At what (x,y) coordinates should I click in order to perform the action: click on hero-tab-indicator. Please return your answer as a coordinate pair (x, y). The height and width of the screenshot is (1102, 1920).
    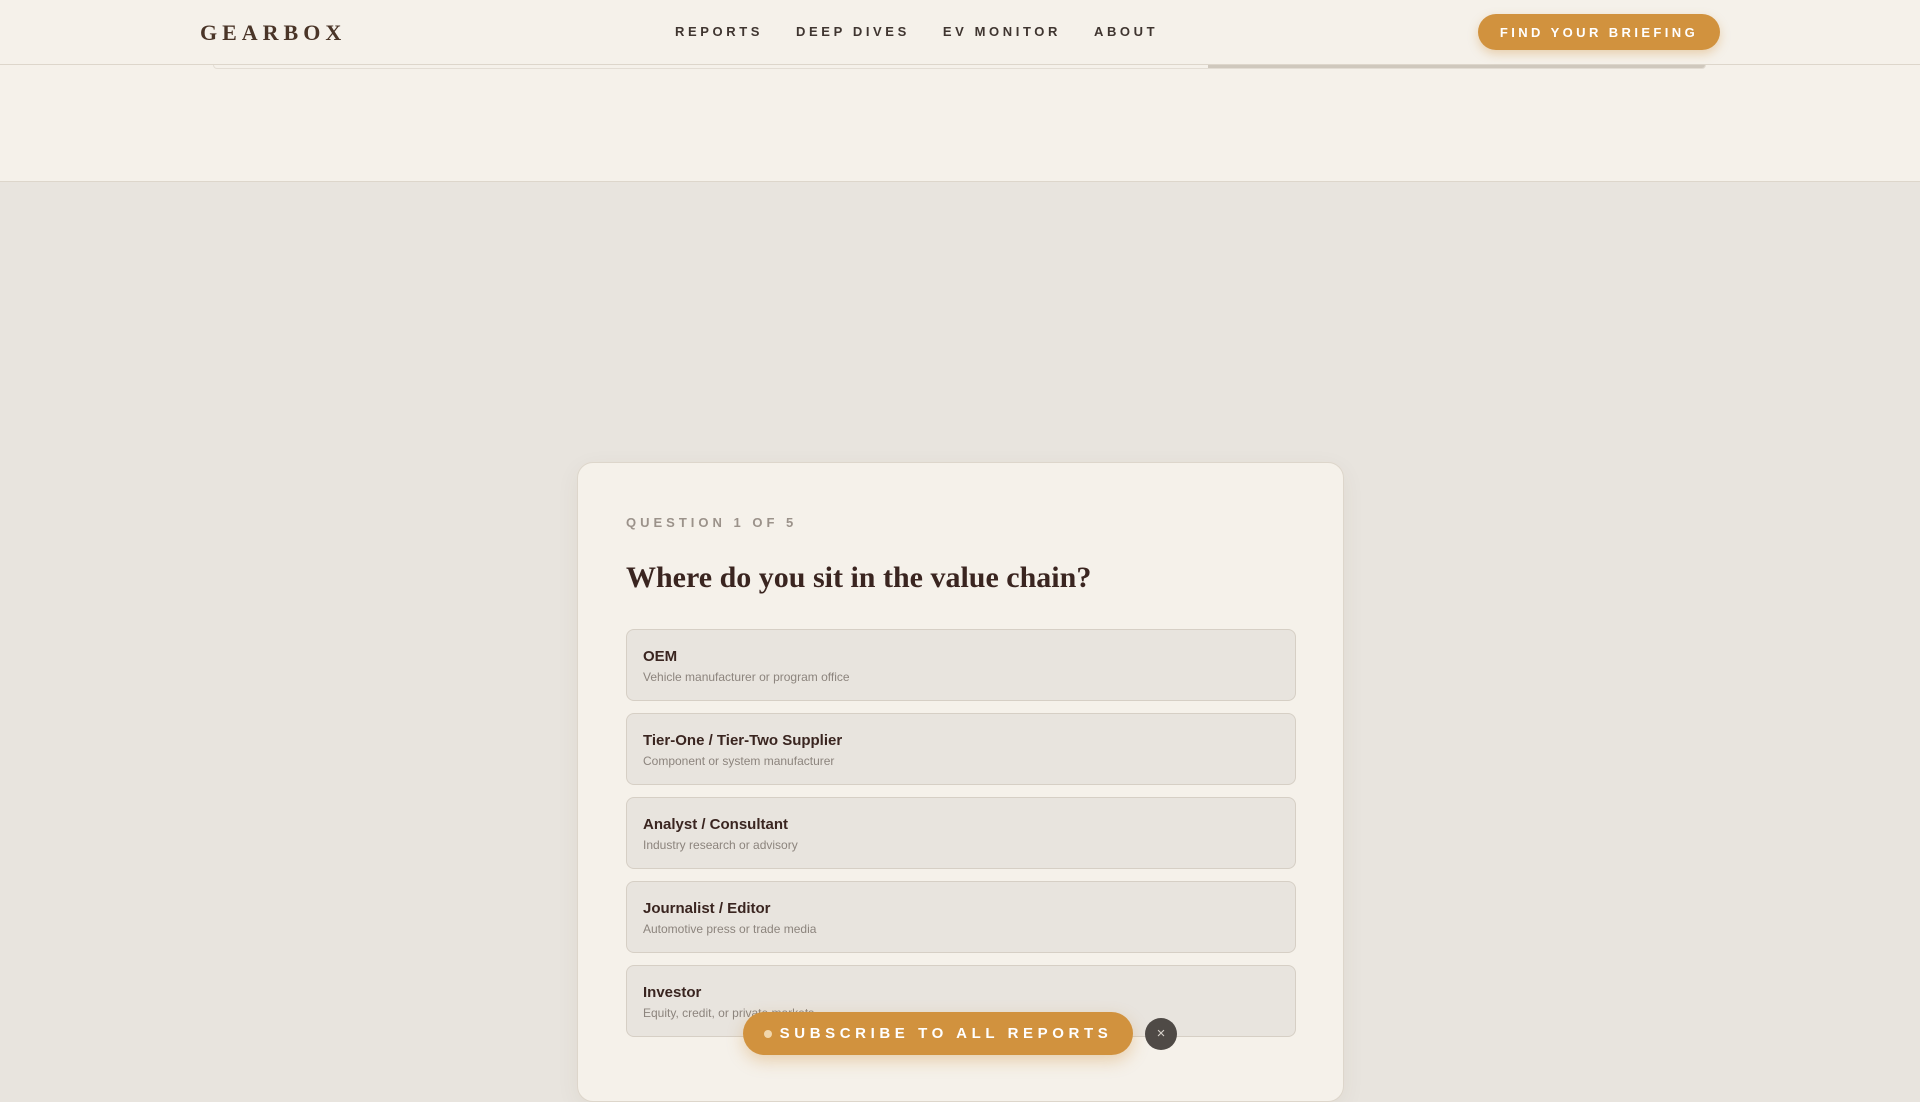
    Looking at the image, I should click on (1456, 66).